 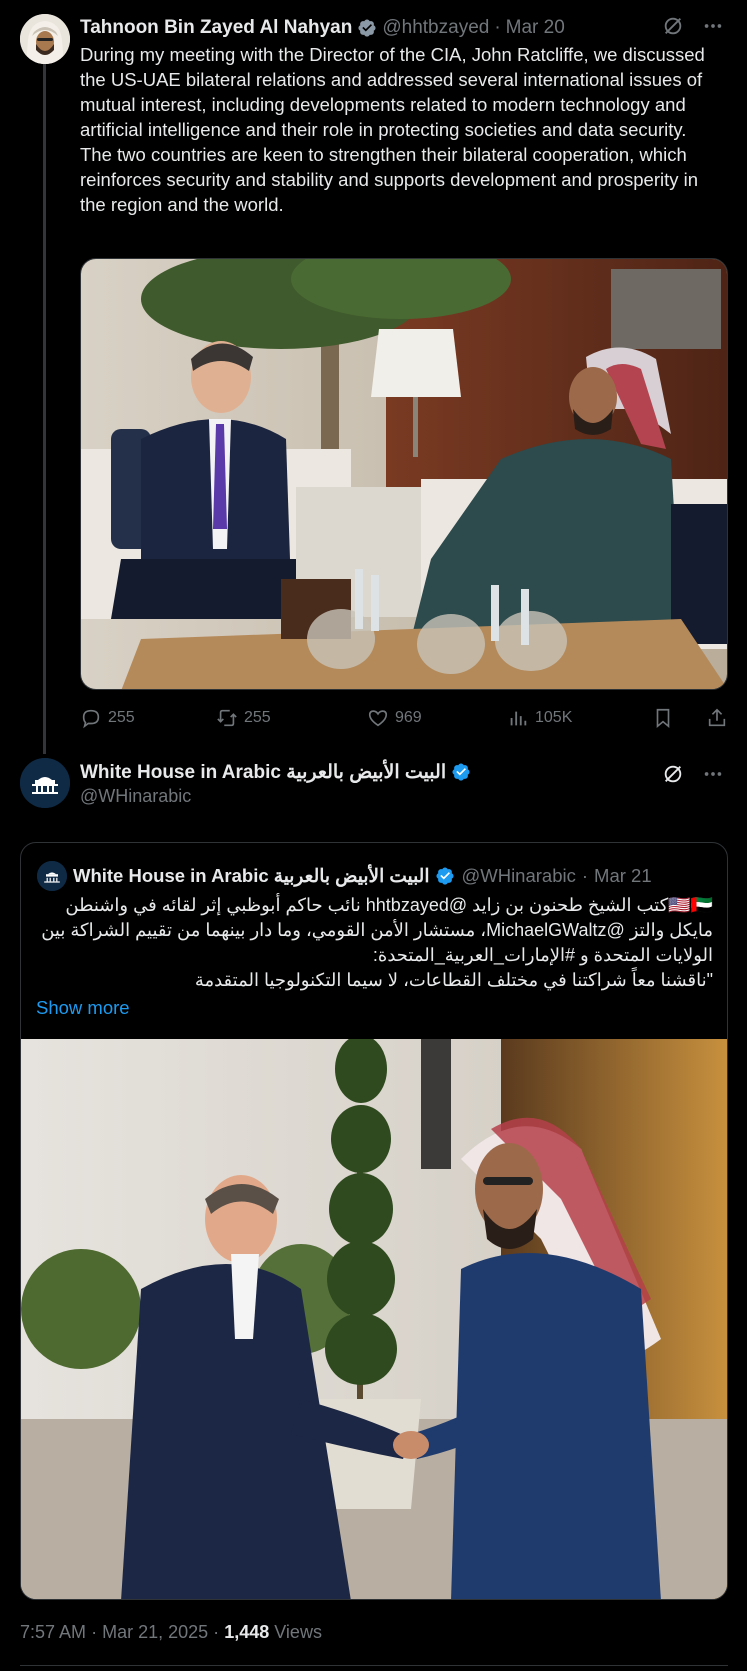 I want to click on quoted-author-handle: @WHinarabic, so click(x=518, y=875).